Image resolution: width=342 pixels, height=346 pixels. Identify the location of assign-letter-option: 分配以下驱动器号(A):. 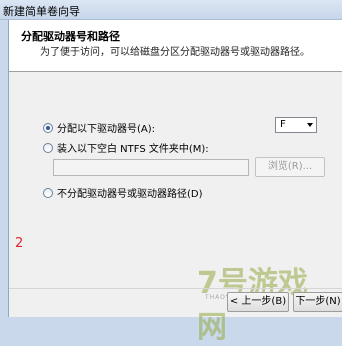
(99, 127).